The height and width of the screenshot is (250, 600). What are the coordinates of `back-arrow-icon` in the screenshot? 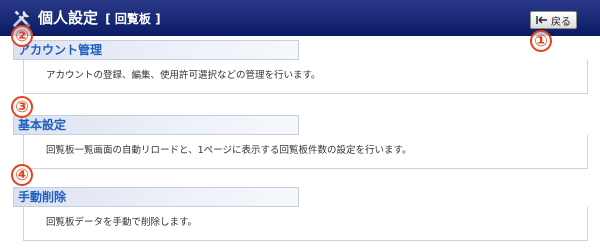 It's located at (541, 20).